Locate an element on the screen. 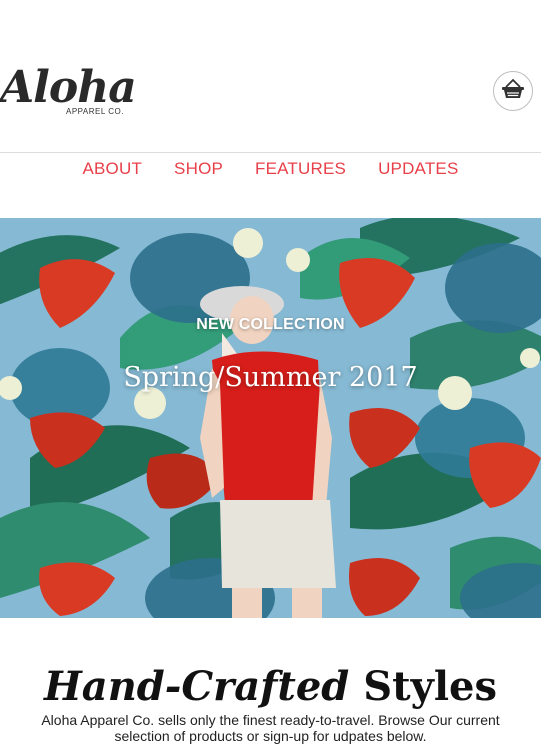  basket-icon is located at coordinates (513, 91).